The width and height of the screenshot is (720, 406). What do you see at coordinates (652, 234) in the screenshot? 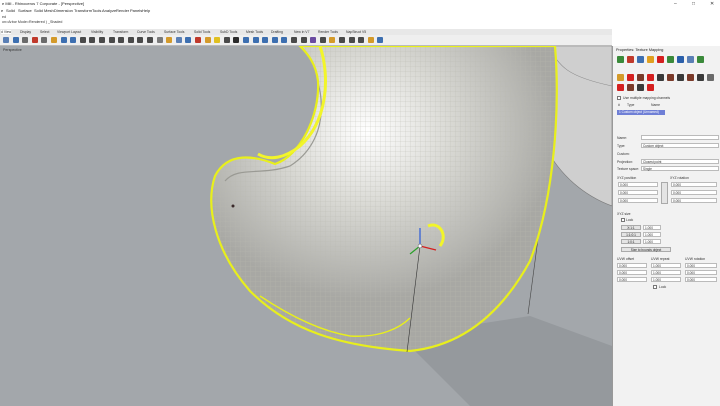
I see `size-y-field: 1.000` at bounding box center [652, 234].